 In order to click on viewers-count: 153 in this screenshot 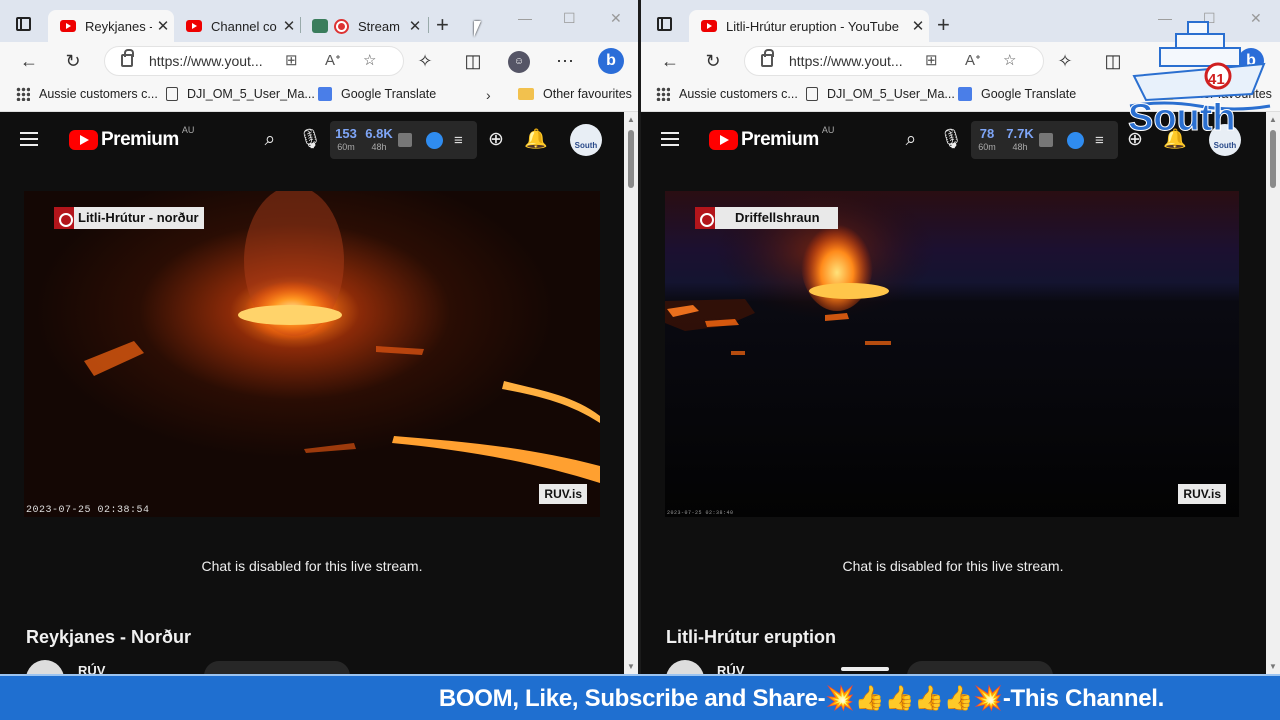, I will do `click(346, 133)`.